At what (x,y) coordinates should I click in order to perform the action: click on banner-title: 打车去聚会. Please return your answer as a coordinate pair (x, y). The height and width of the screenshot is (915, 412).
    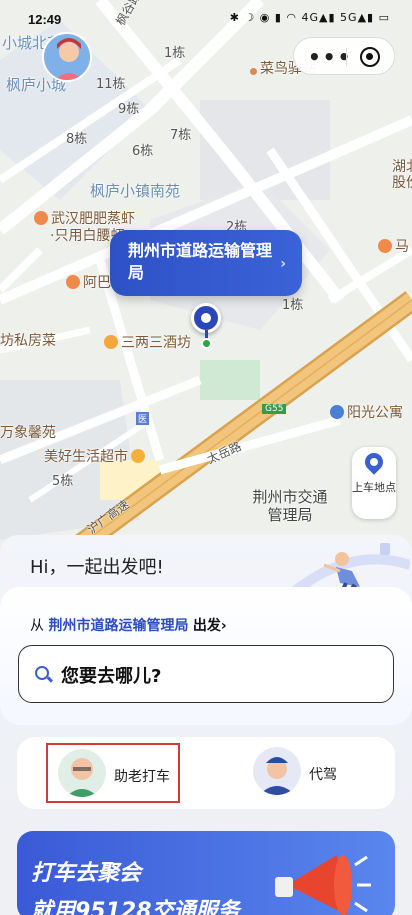
    Looking at the image, I should click on (86, 873).